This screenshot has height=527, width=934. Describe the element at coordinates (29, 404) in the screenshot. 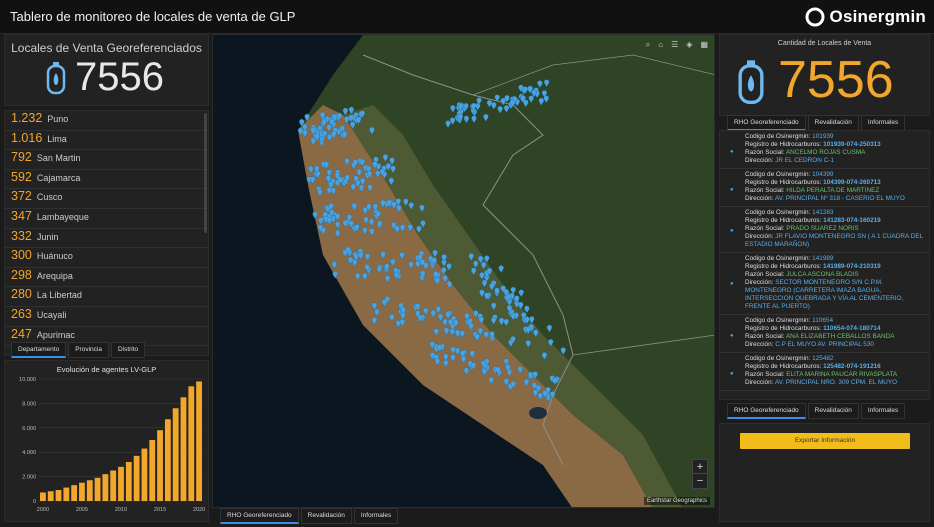

I see `y-tick-label: 8.000` at that location.